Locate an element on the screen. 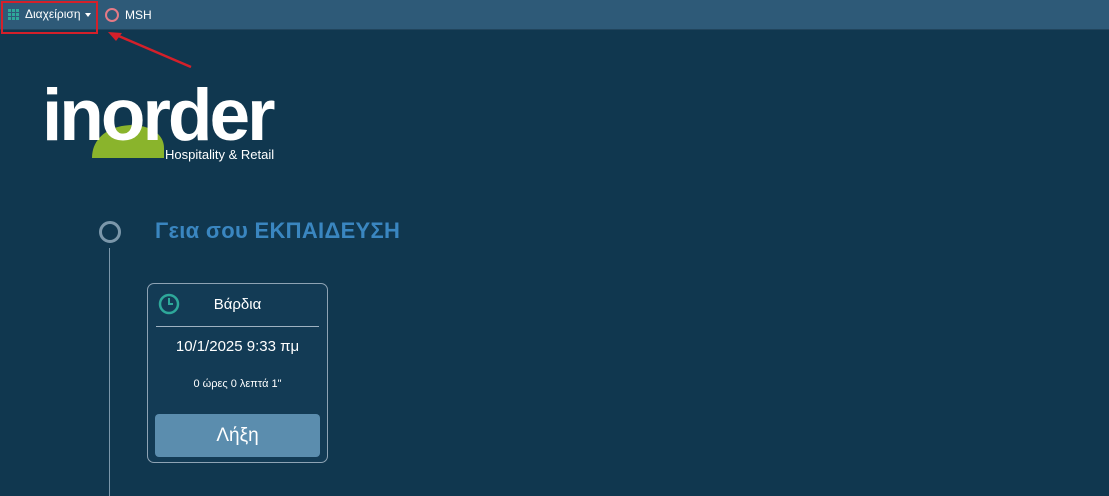  shift-duration: 0 ώρες 0 λεπτά 1" is located at coordinates (237, 384).